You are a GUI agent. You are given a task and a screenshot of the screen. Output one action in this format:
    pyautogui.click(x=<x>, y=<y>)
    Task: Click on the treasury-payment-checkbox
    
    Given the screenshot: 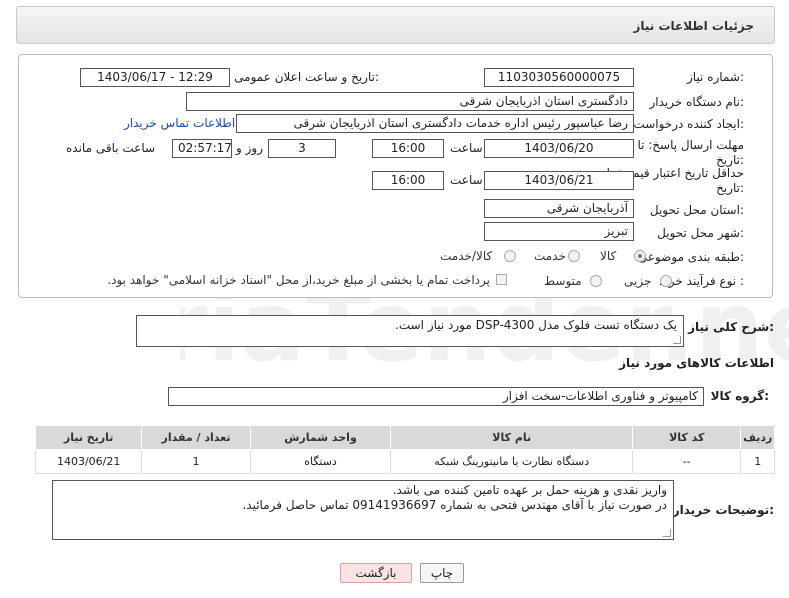 What is the action you would take?
    pyautogui.click(x=501, y=279)
    